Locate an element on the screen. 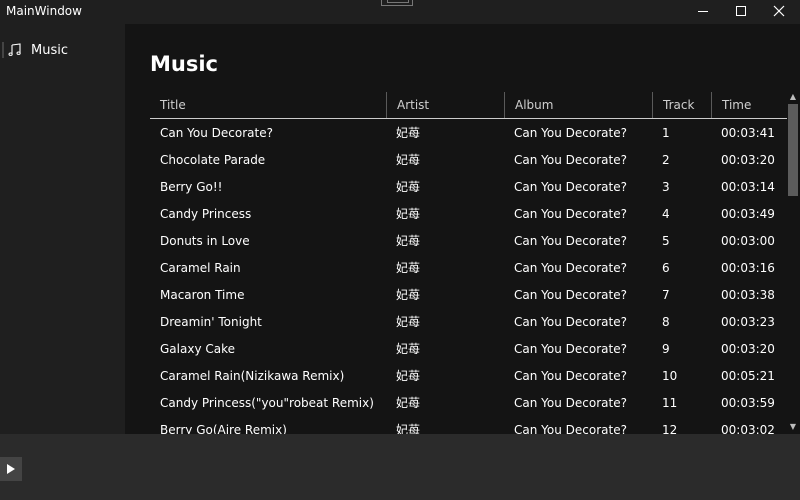  cell-track: 11 is located at coordinates (670, 403).